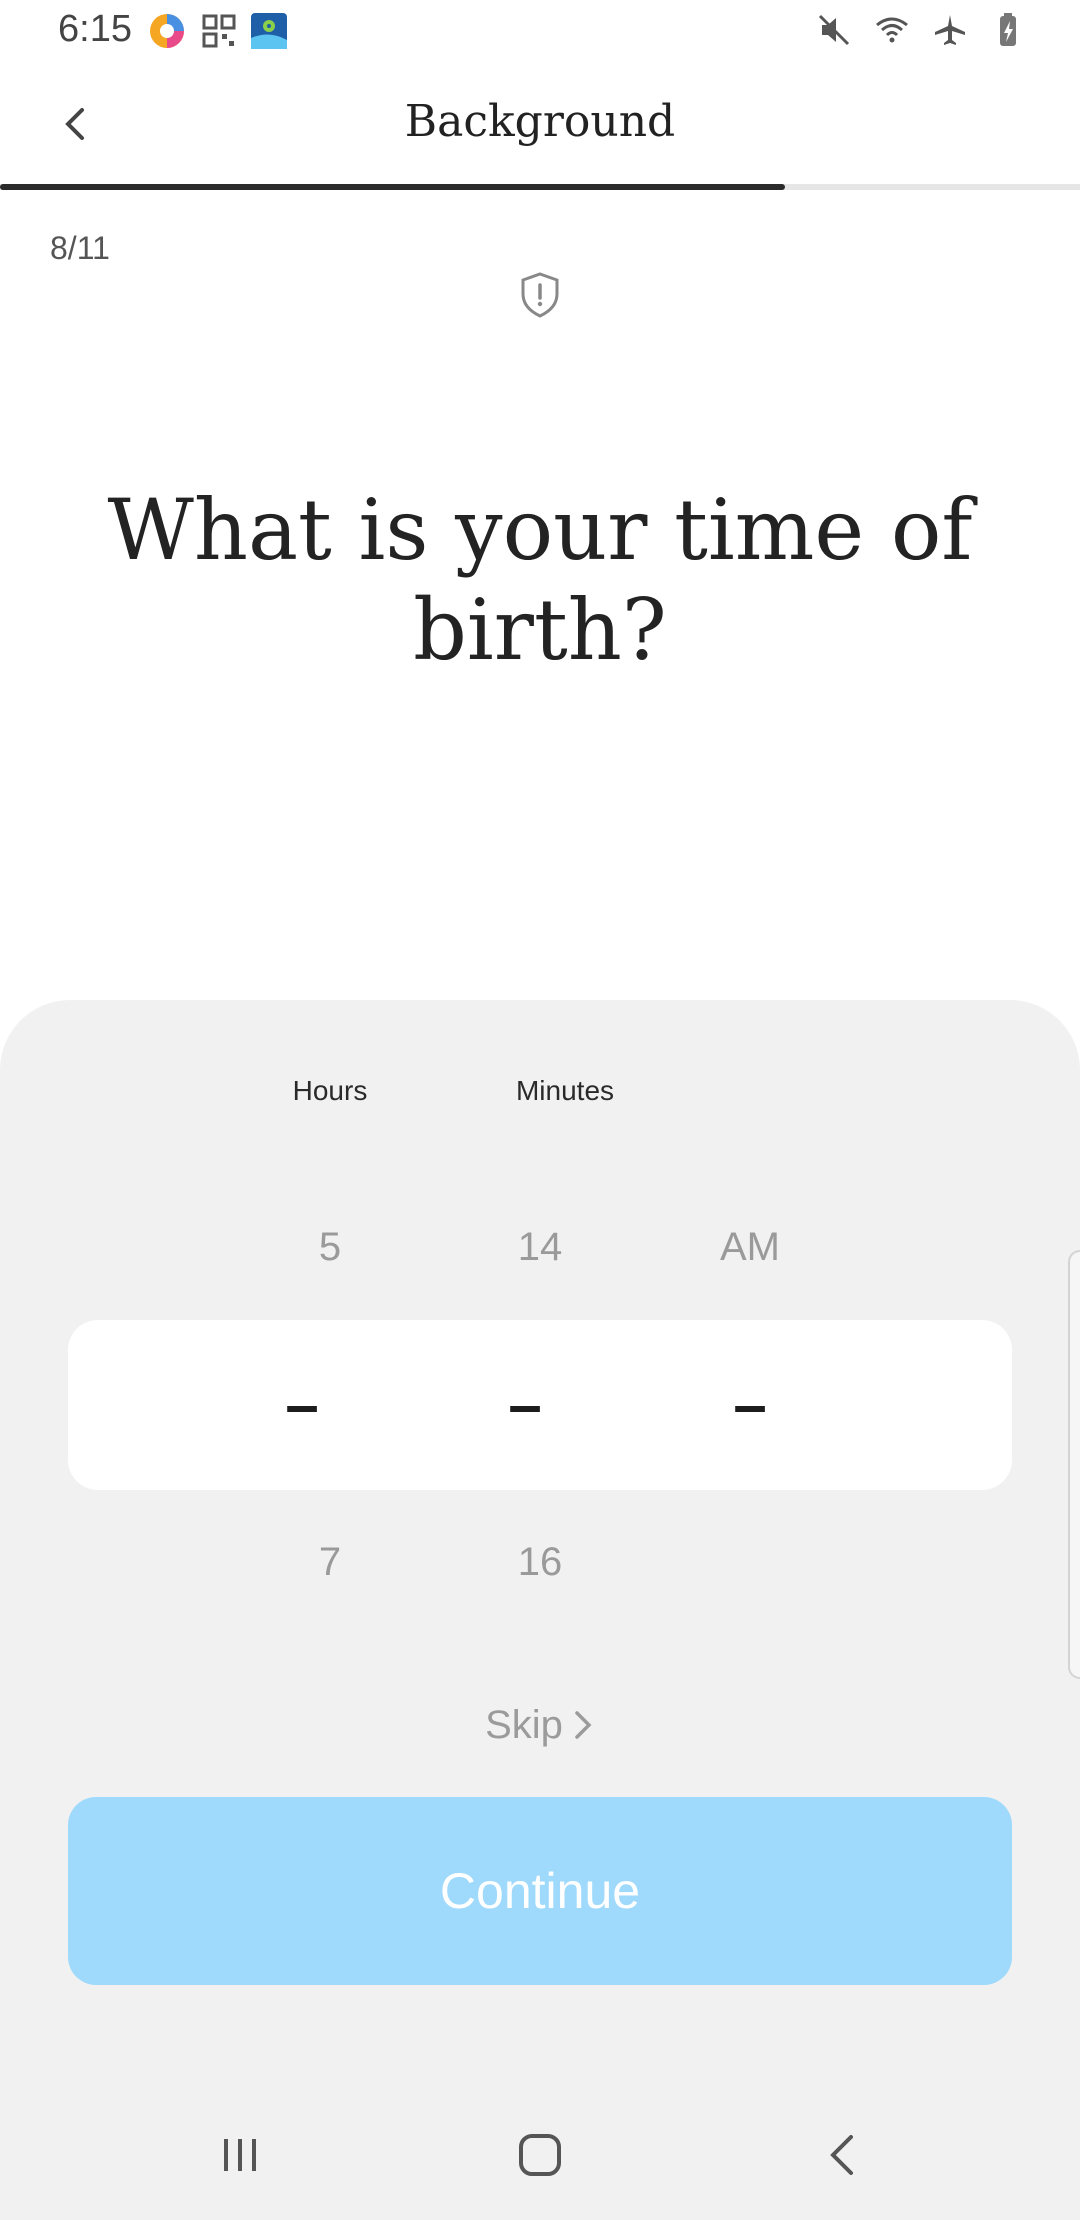  I want to click on question-heading: What is your time of birth?, so click(540, 580).